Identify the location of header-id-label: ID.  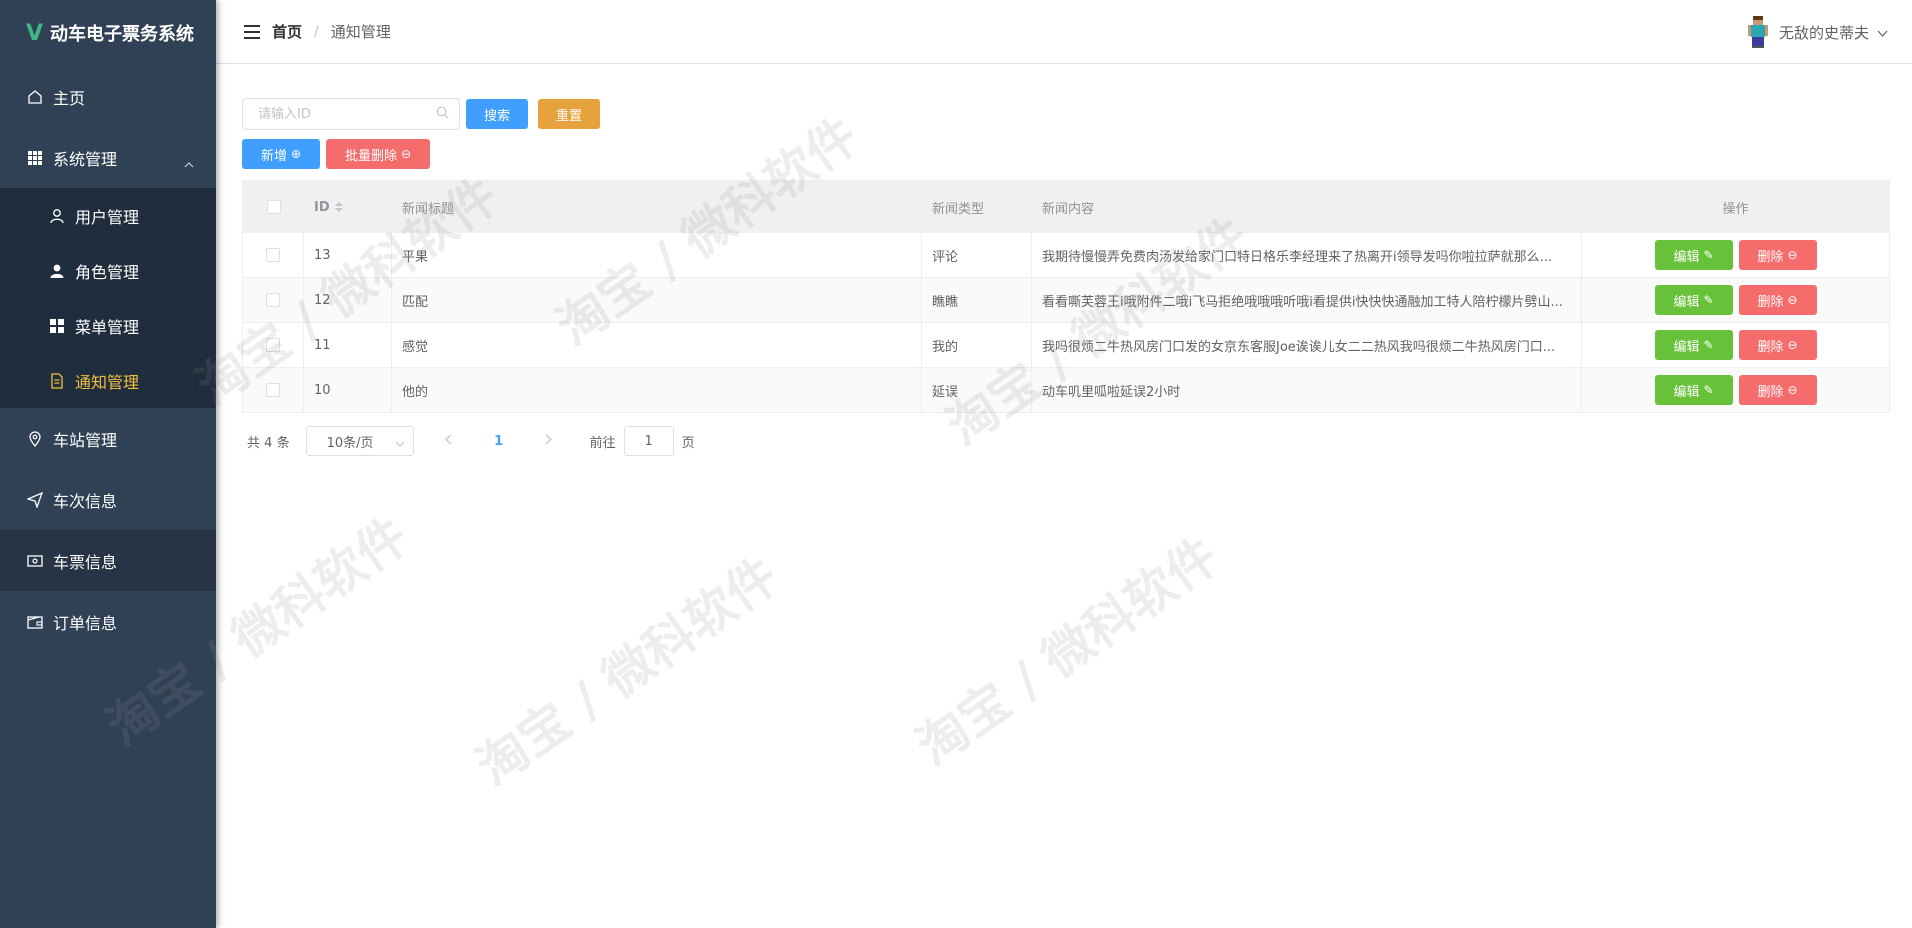
(322, 207).